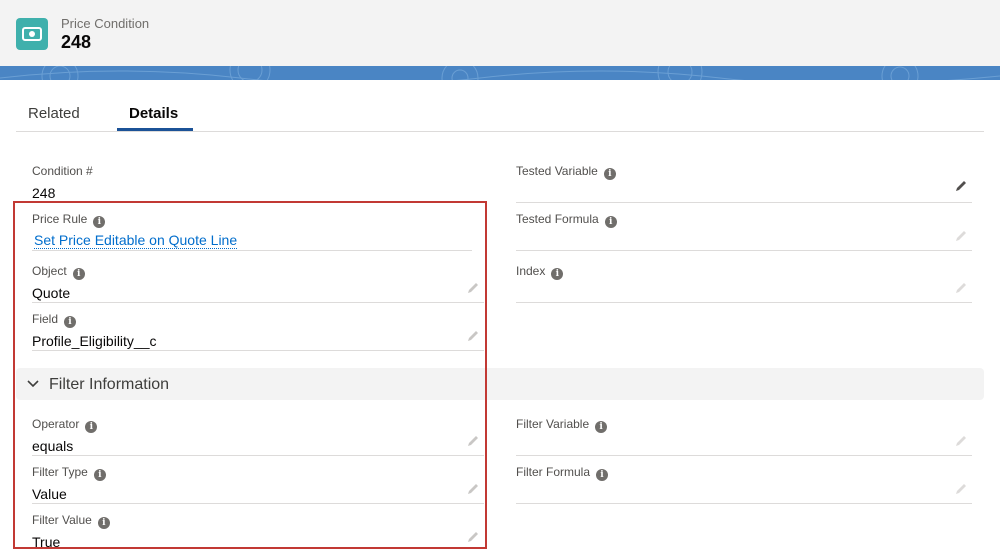  I want to click on condition-number-label: Condition #, so click(62, 171).